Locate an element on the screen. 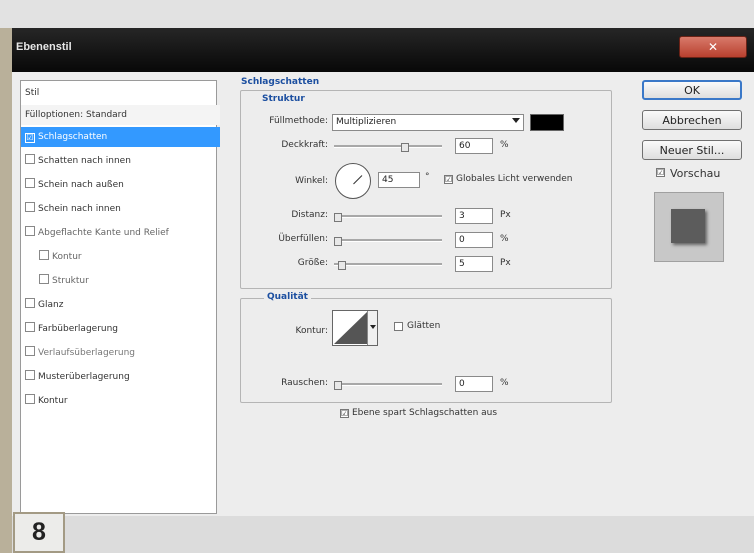  contour-preview-icon is located at coordinates (350, 328).